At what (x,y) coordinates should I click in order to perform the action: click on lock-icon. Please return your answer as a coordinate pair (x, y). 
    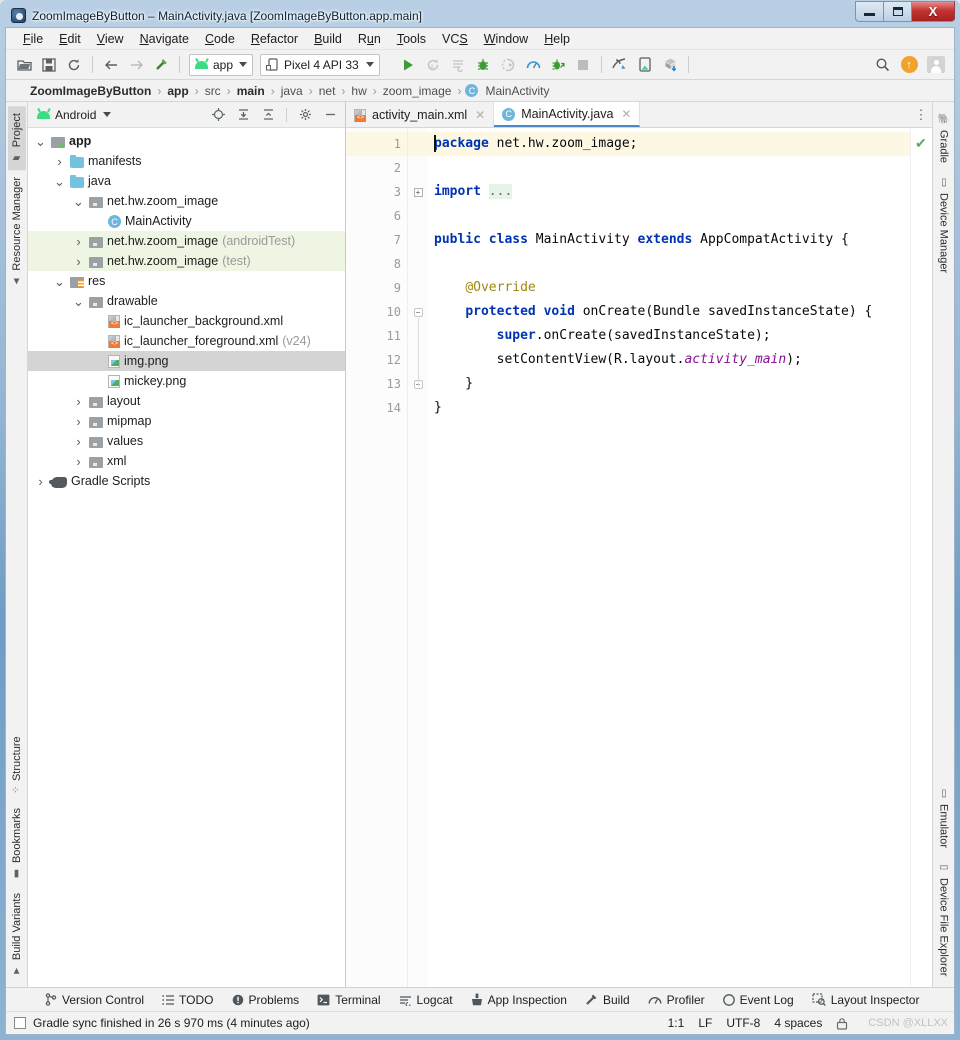
    Looking at the image, I should click on (842, 1023).